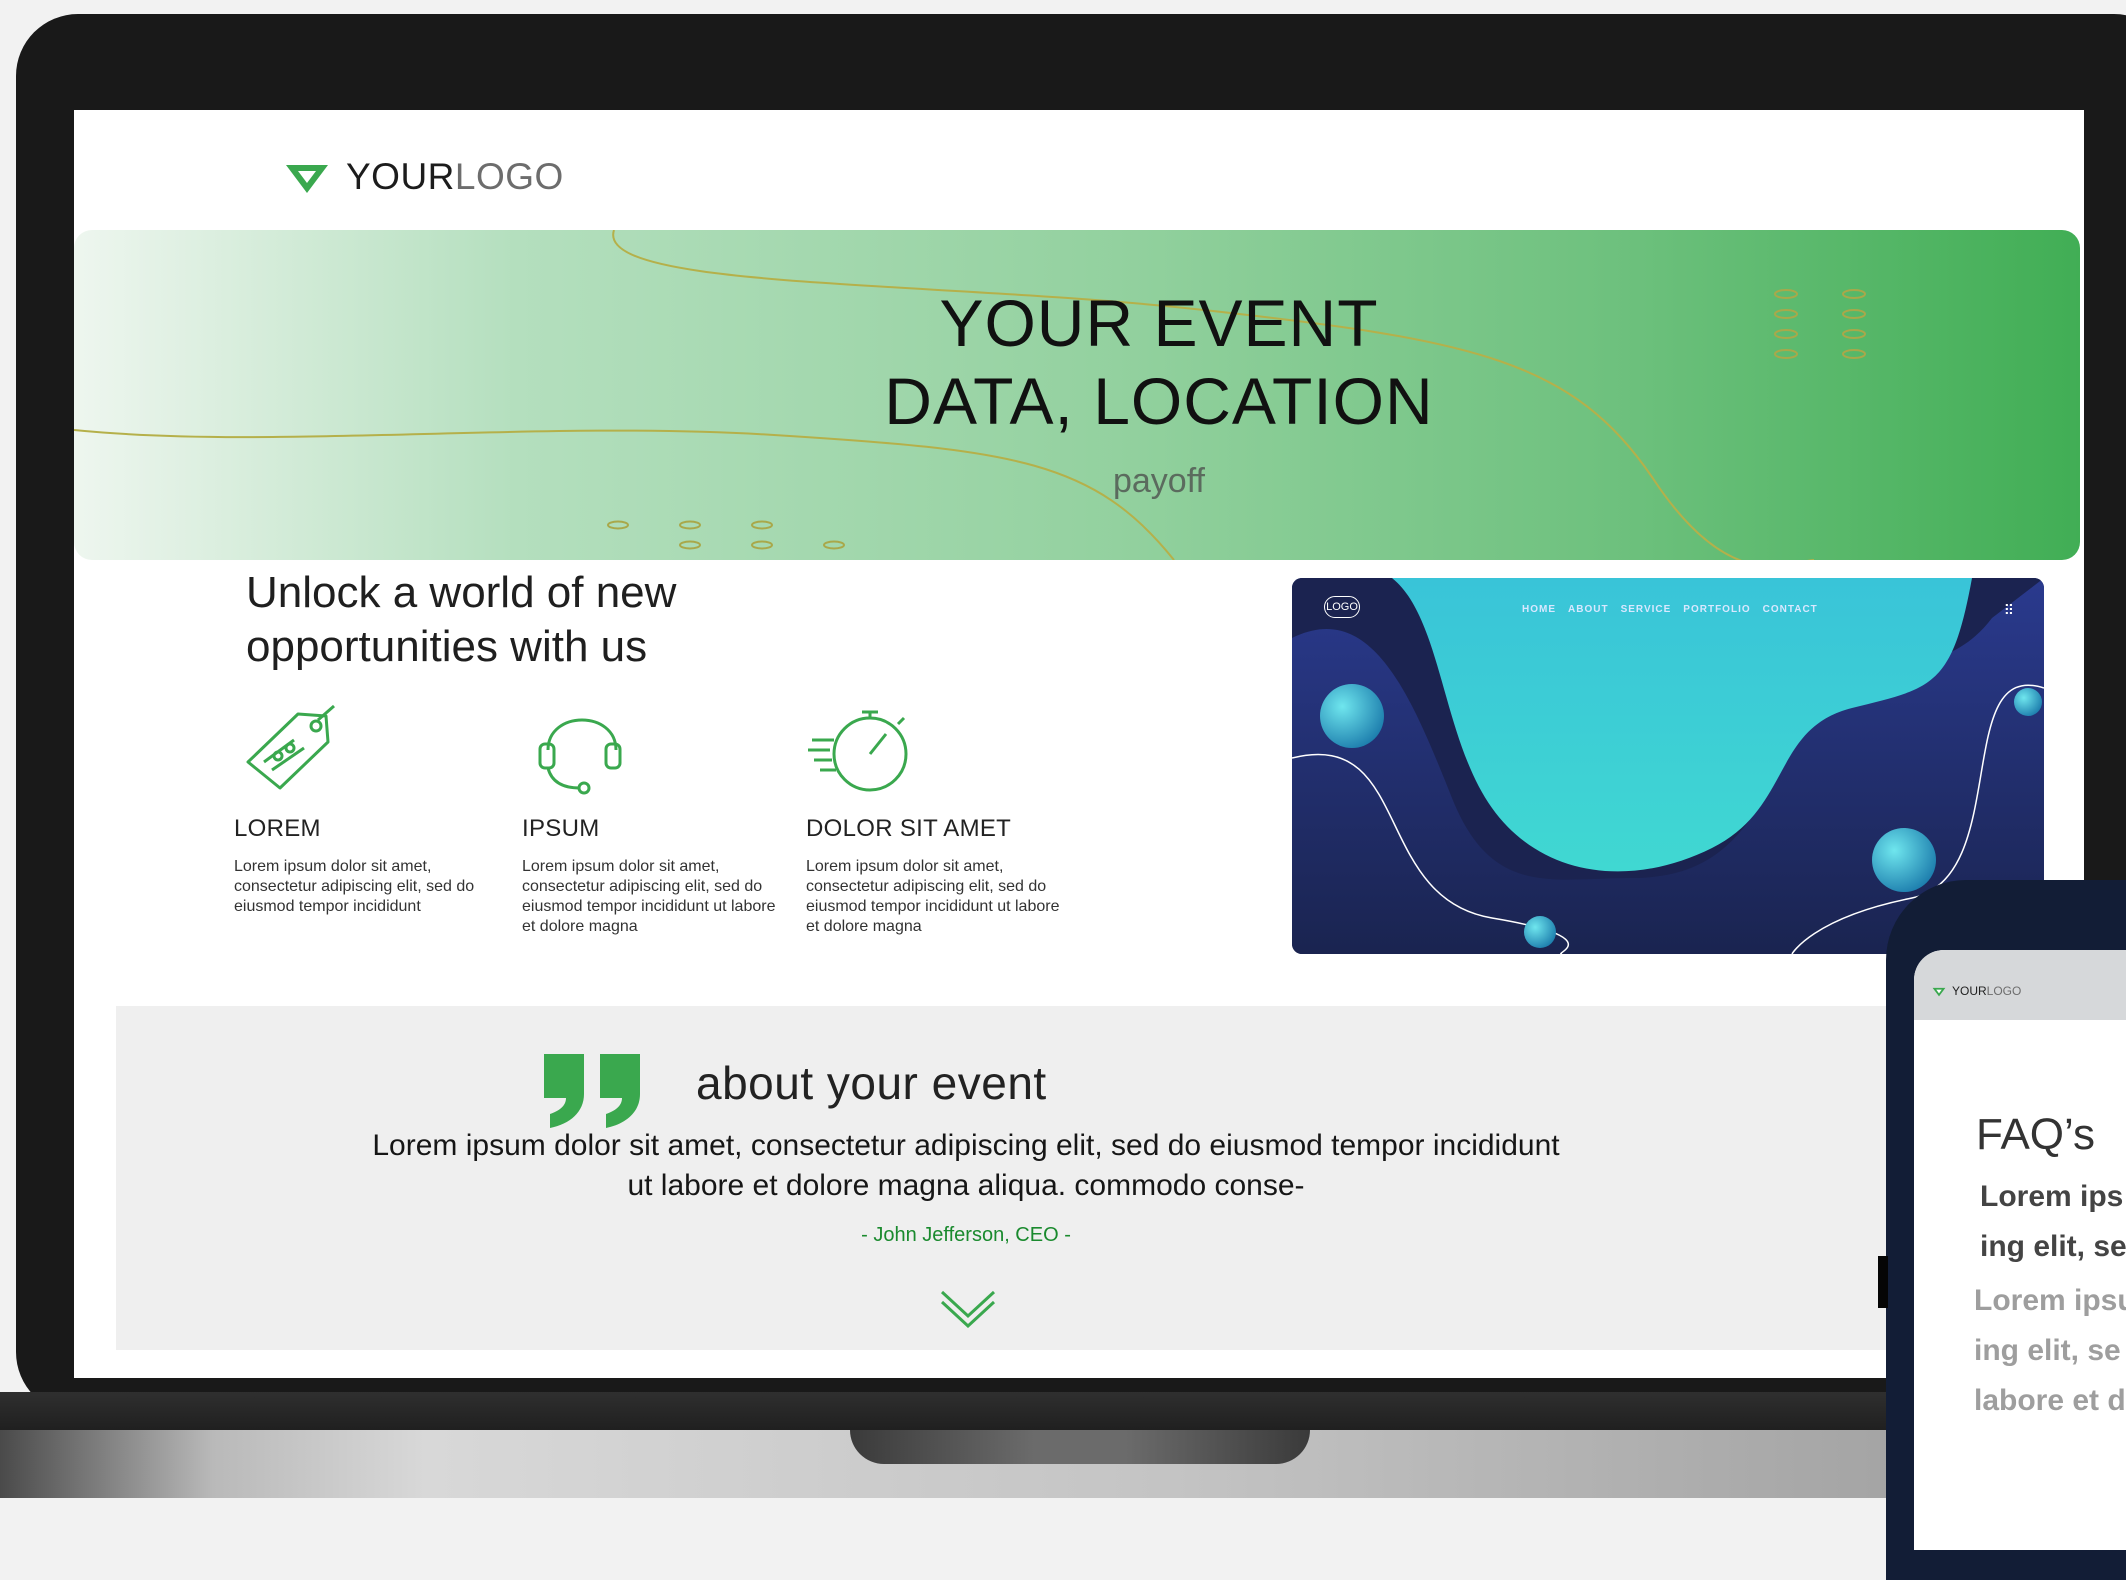  What do you see at coordinates (968, 1307) in the screenshot?
I see `chevron-down-icon` at bounding box center [968, 1307].